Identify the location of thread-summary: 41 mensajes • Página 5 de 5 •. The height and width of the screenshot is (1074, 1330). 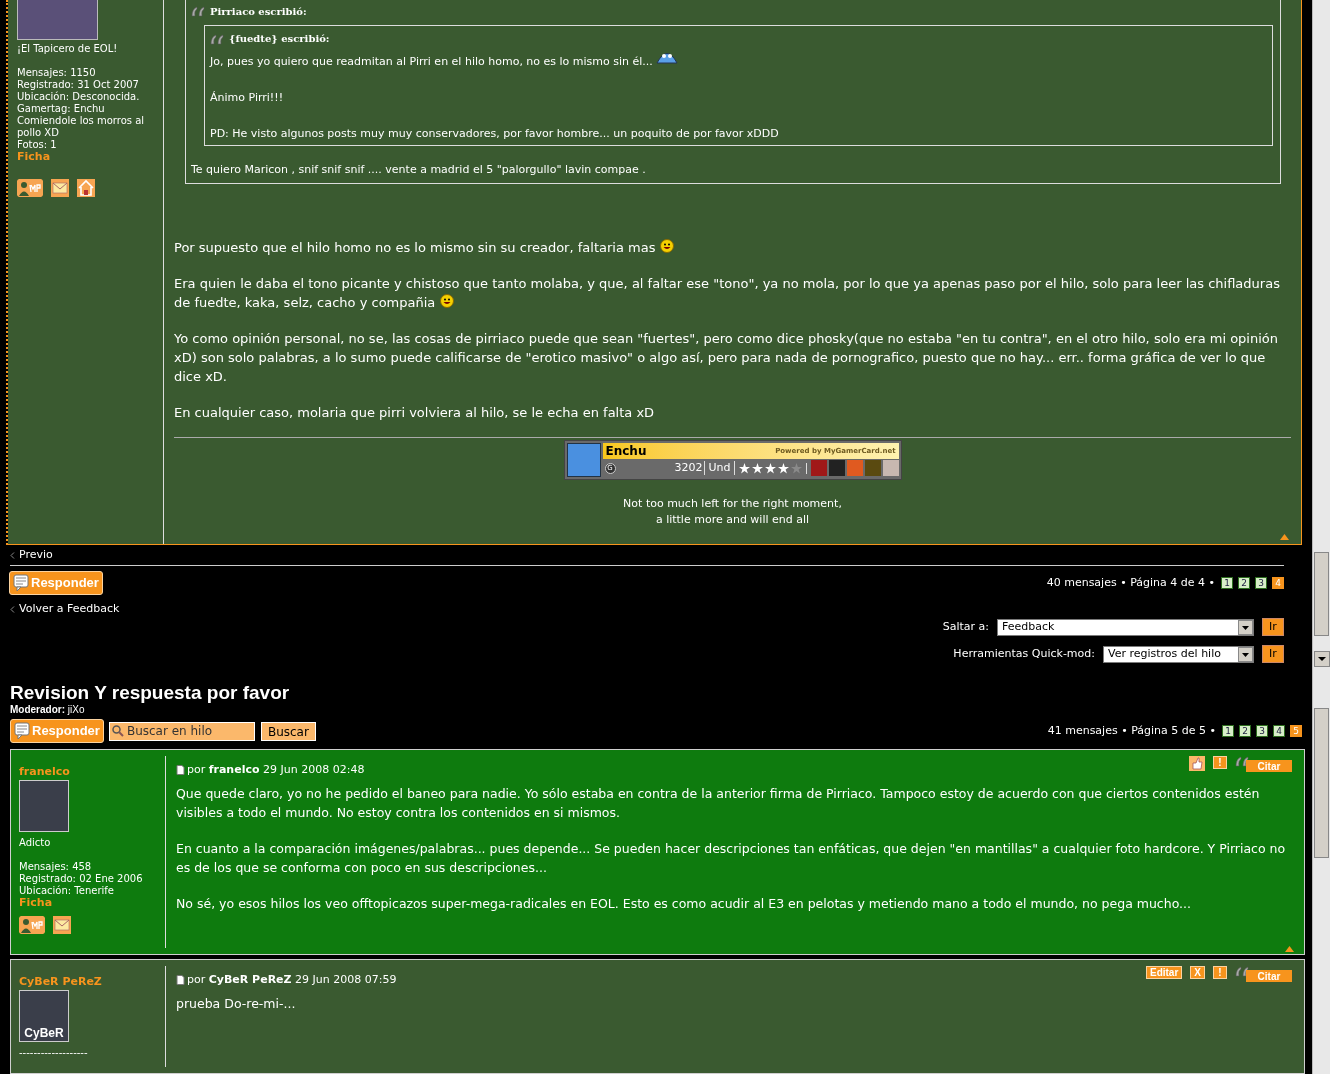
(1131, 730).